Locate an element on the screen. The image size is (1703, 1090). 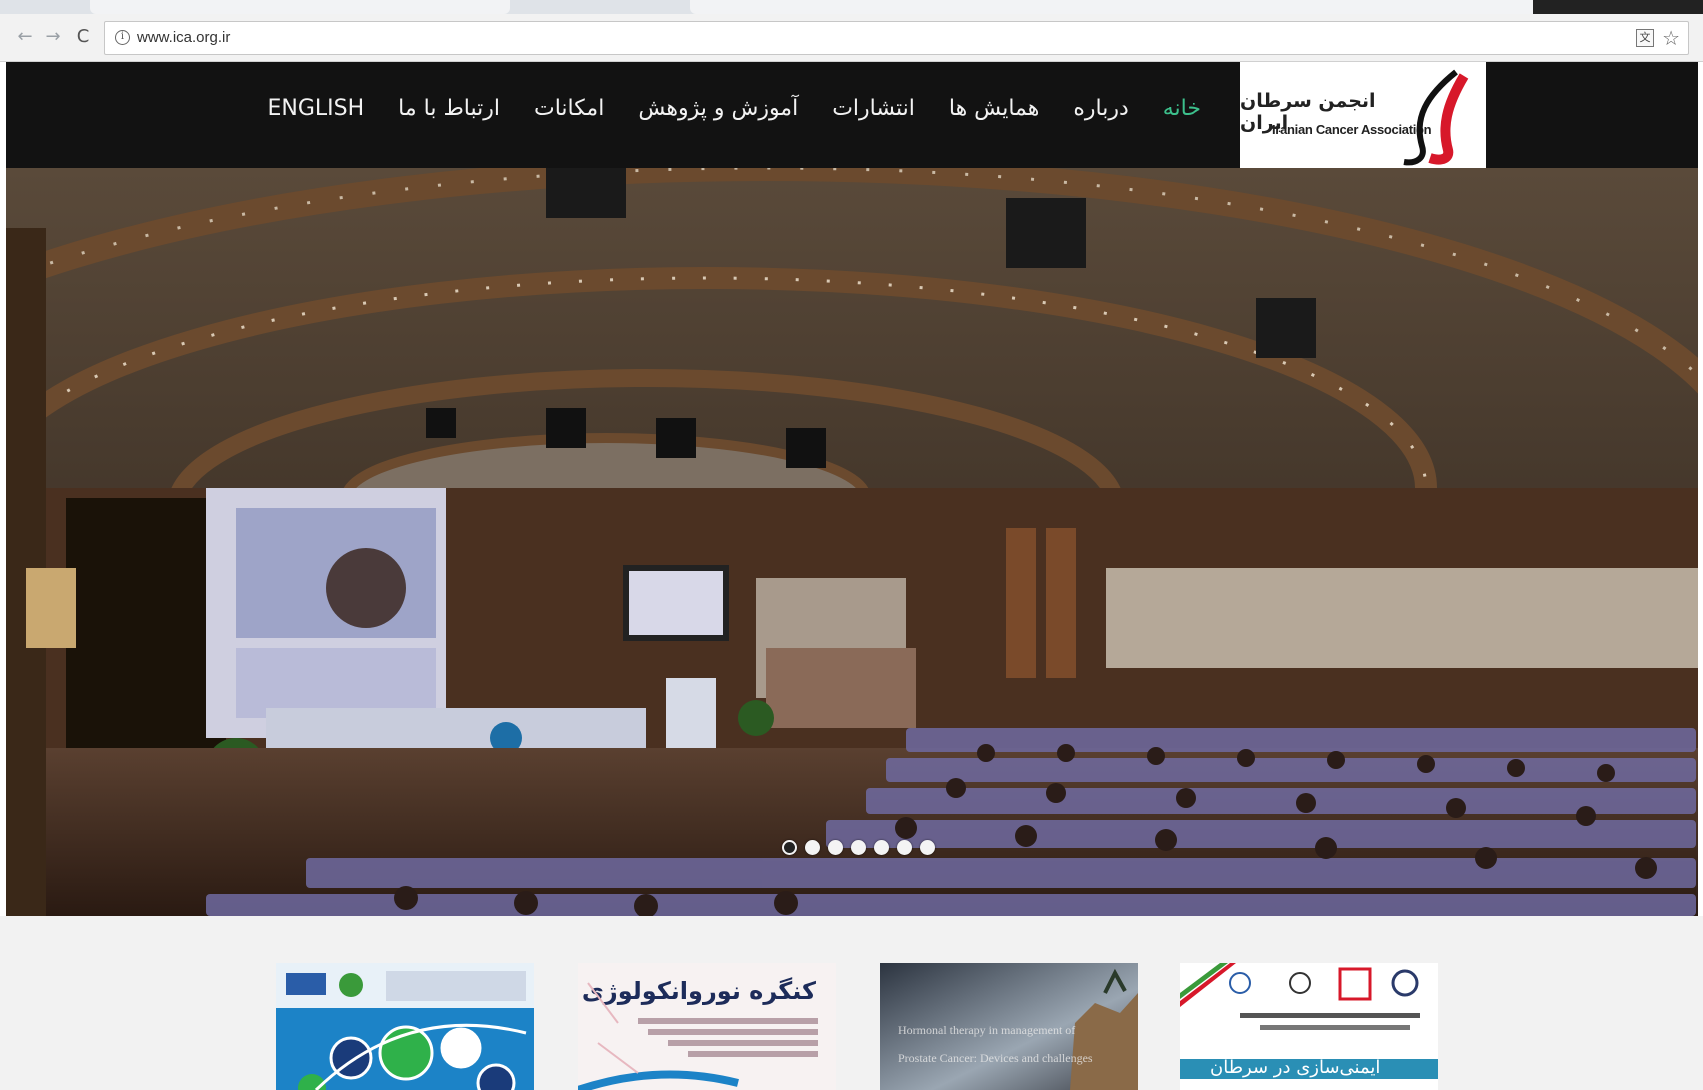
slider-dots is located at coordinates (858, 847).